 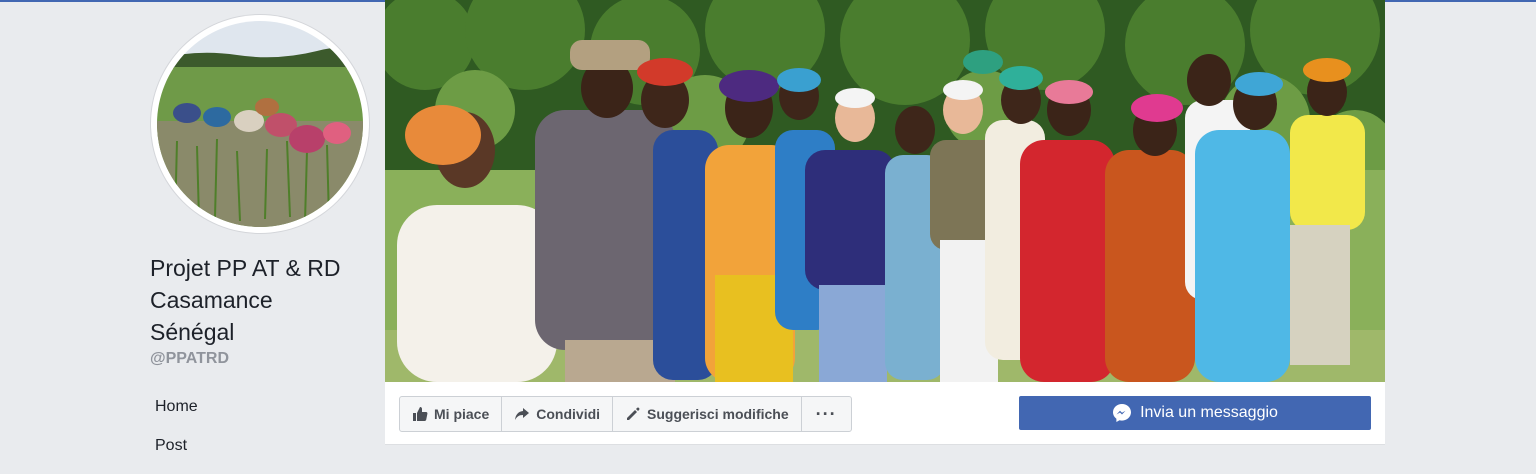 I want to click on send-message-button: Invia un messaggio, so click(x=1195, y=413).